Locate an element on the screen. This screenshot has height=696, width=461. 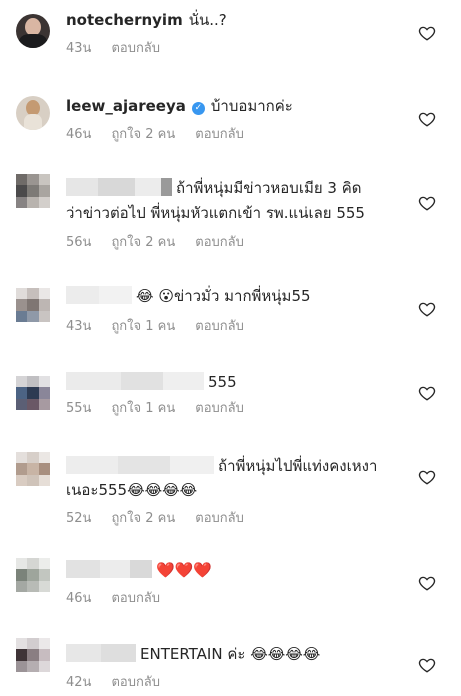
comment-text-line: ถ้าพี่หนุ่มมีข่าวหอบเมีย 3 คิด is located at coordinates (214, 188).